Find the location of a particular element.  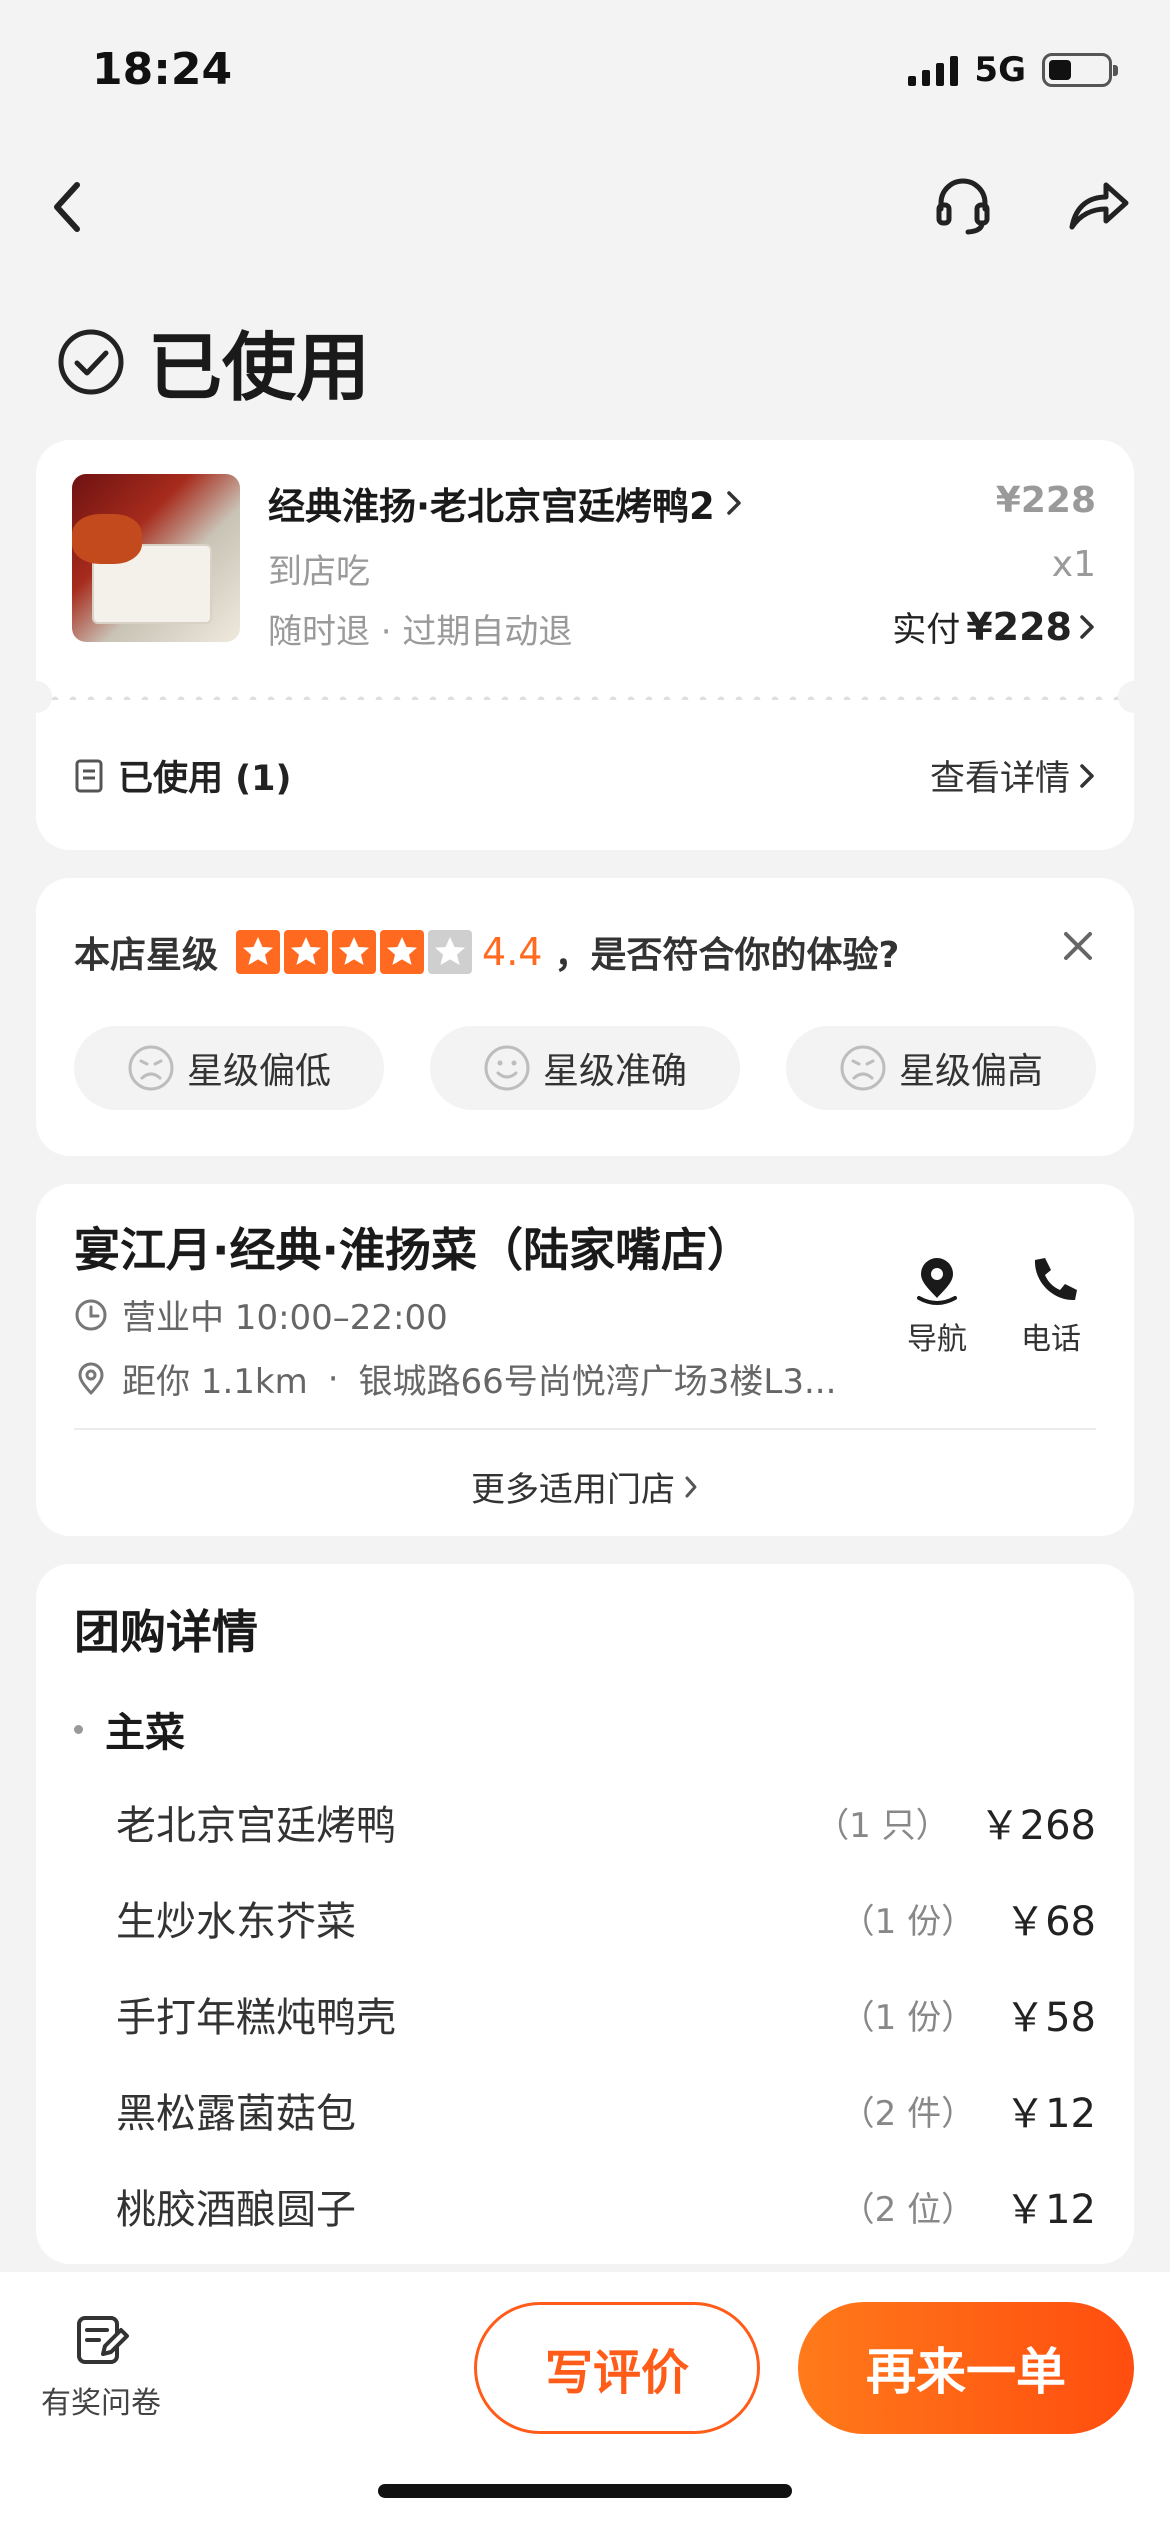

section-title: 主菜 is located at coordinates (145, 1733).